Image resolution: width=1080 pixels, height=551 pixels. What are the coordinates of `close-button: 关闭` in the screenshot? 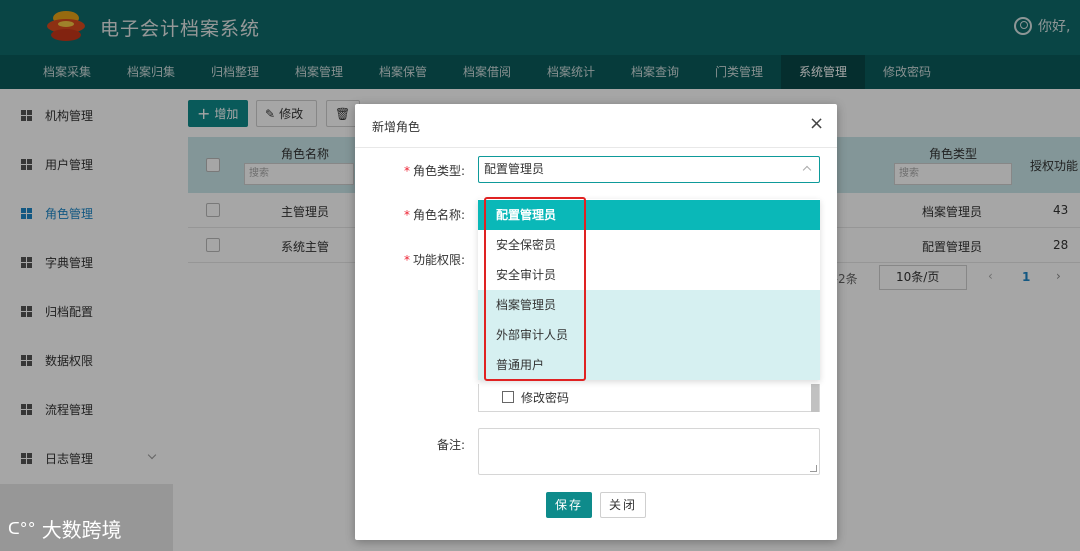 It's located at (623, 505).